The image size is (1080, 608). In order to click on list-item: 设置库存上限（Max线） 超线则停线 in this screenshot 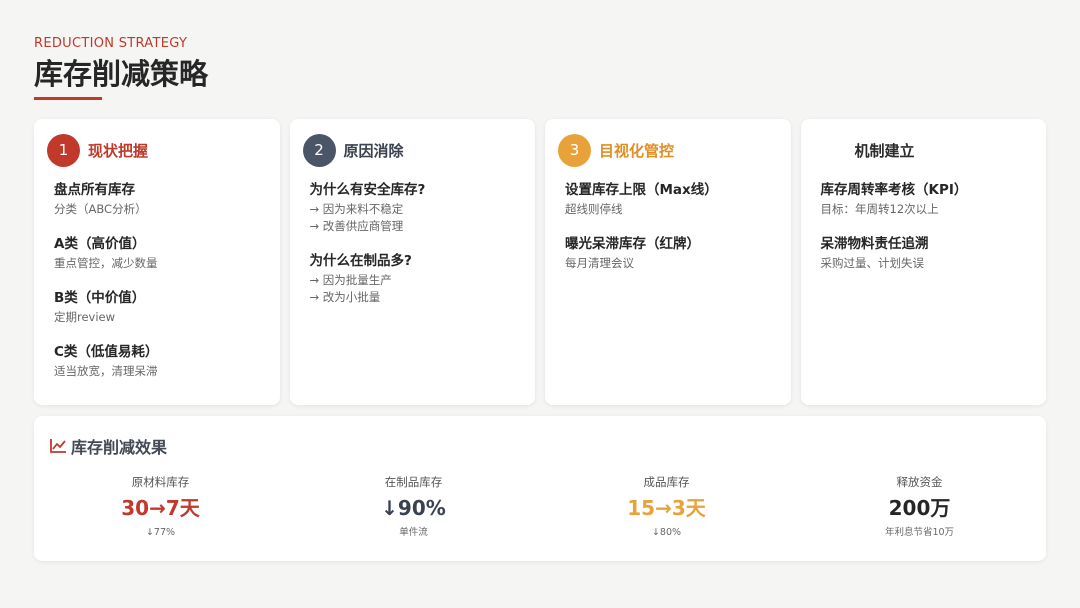, I will do `click(669, 199)`.